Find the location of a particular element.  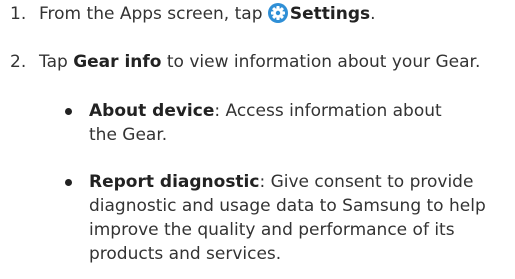

report-diagnostic-term: Report diagnostic is located at coordinates (174, 182).